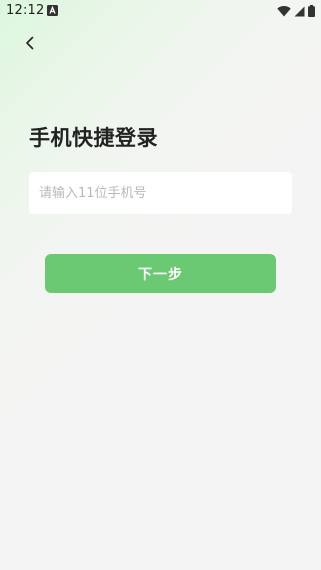 The height and width of the screenshot is (570, 321). I want to click on status-bar: 12:12, so click(160, 12).